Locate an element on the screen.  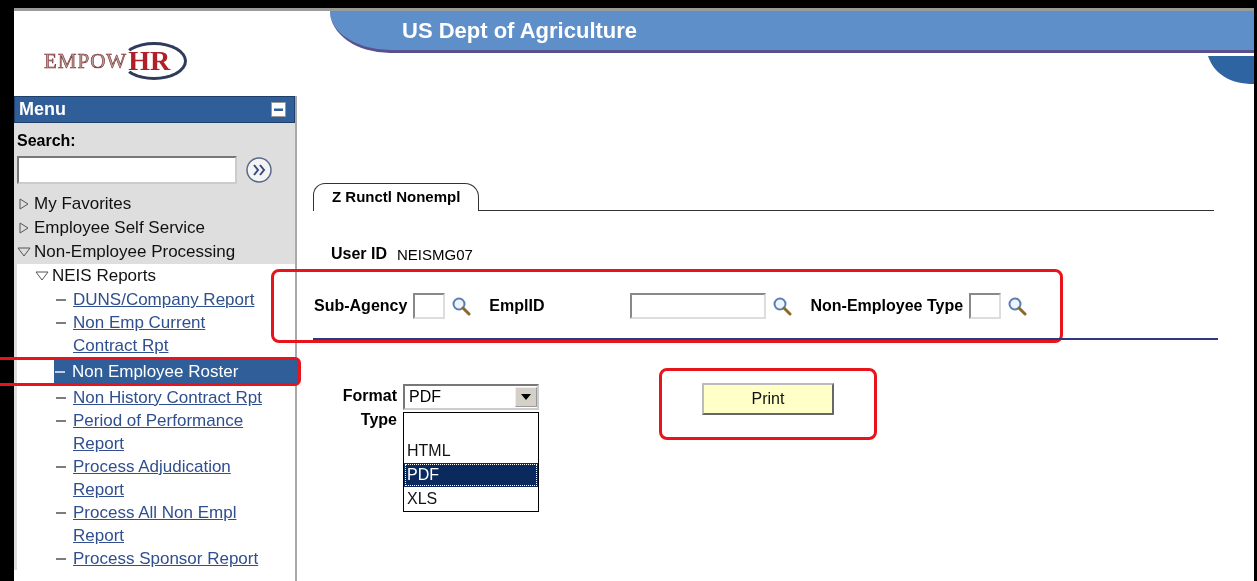
field-label: EmplID is located at coordinates (517, 306).